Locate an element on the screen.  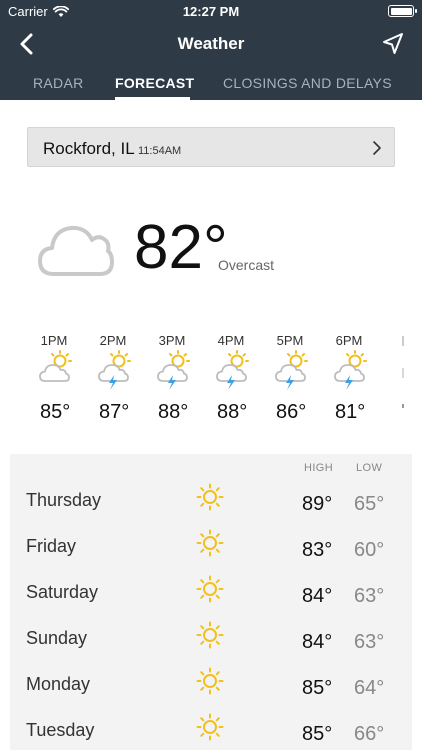
hour-time: 5PM is located at coordinates (290, 340).